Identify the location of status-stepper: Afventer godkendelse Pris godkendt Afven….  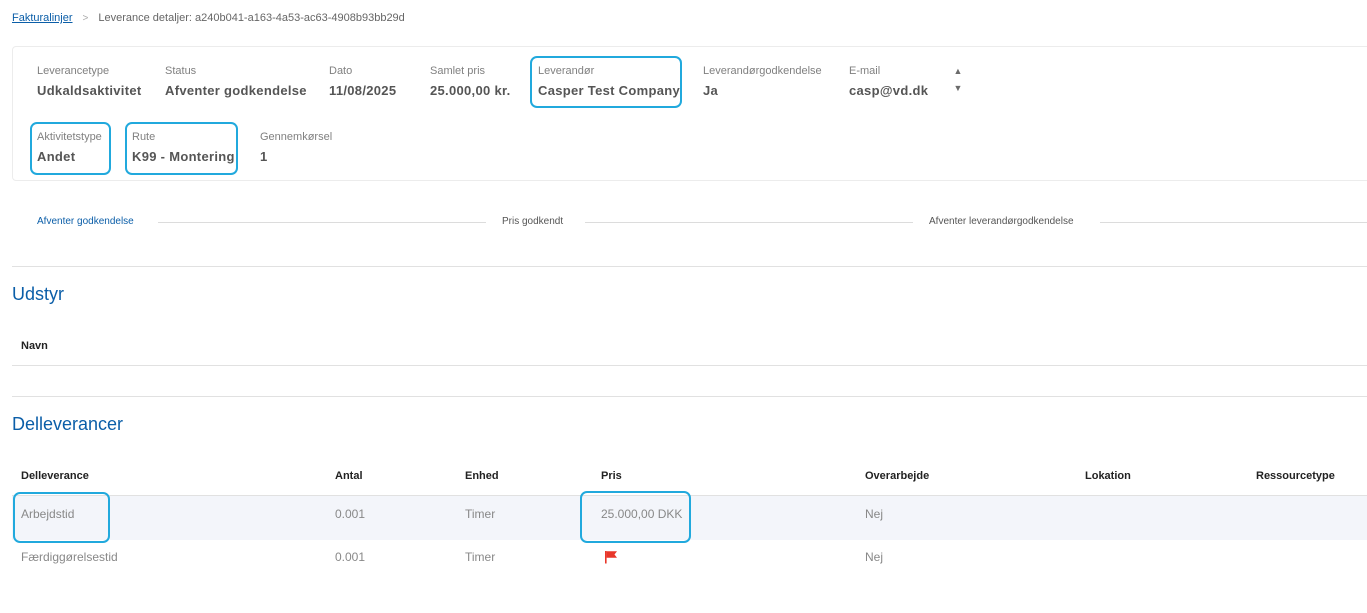
(689, 222).